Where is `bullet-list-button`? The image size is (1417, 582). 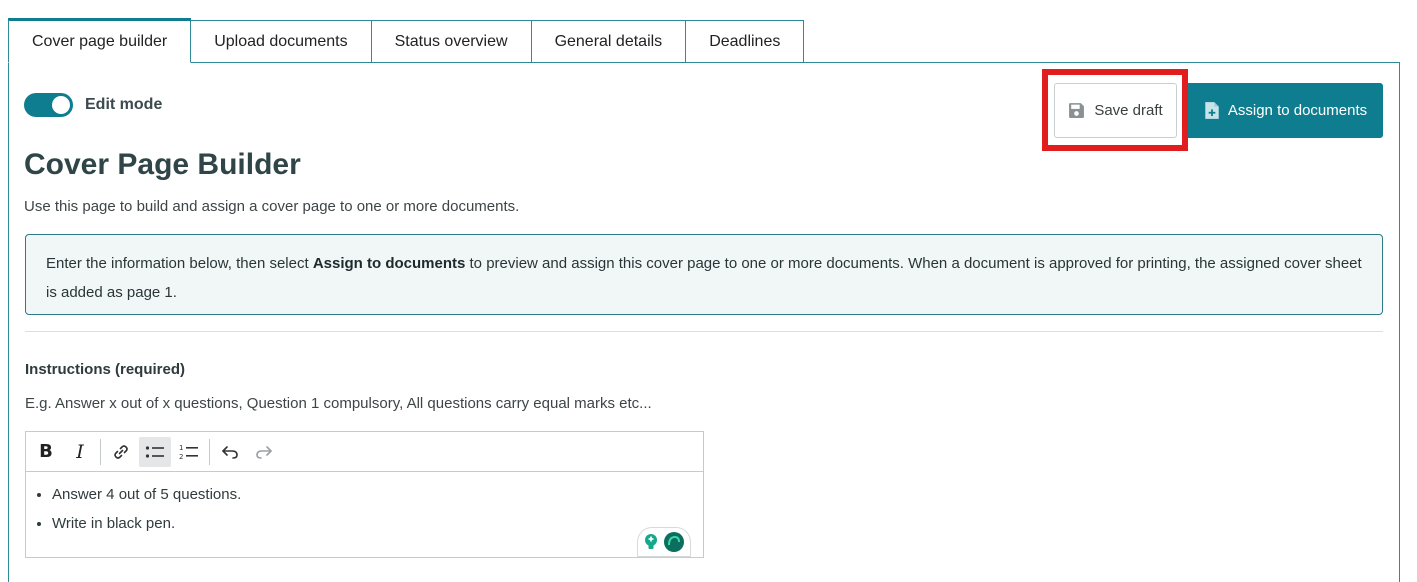
bullet-list-button is located at coordinates (155, 451).